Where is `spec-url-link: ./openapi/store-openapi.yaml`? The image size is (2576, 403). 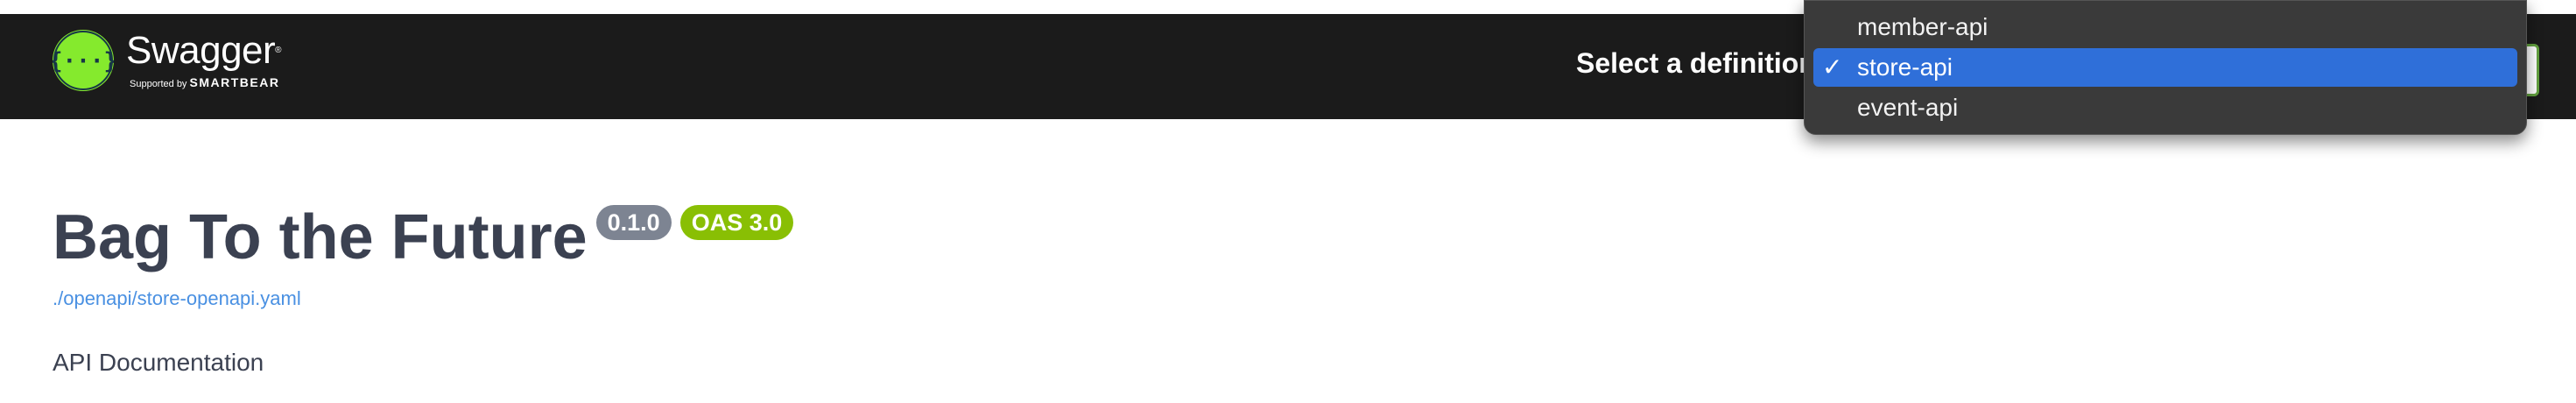 spec-url-link: ./openapi/store-openapi.yaml is located at coordinates (177, 298).